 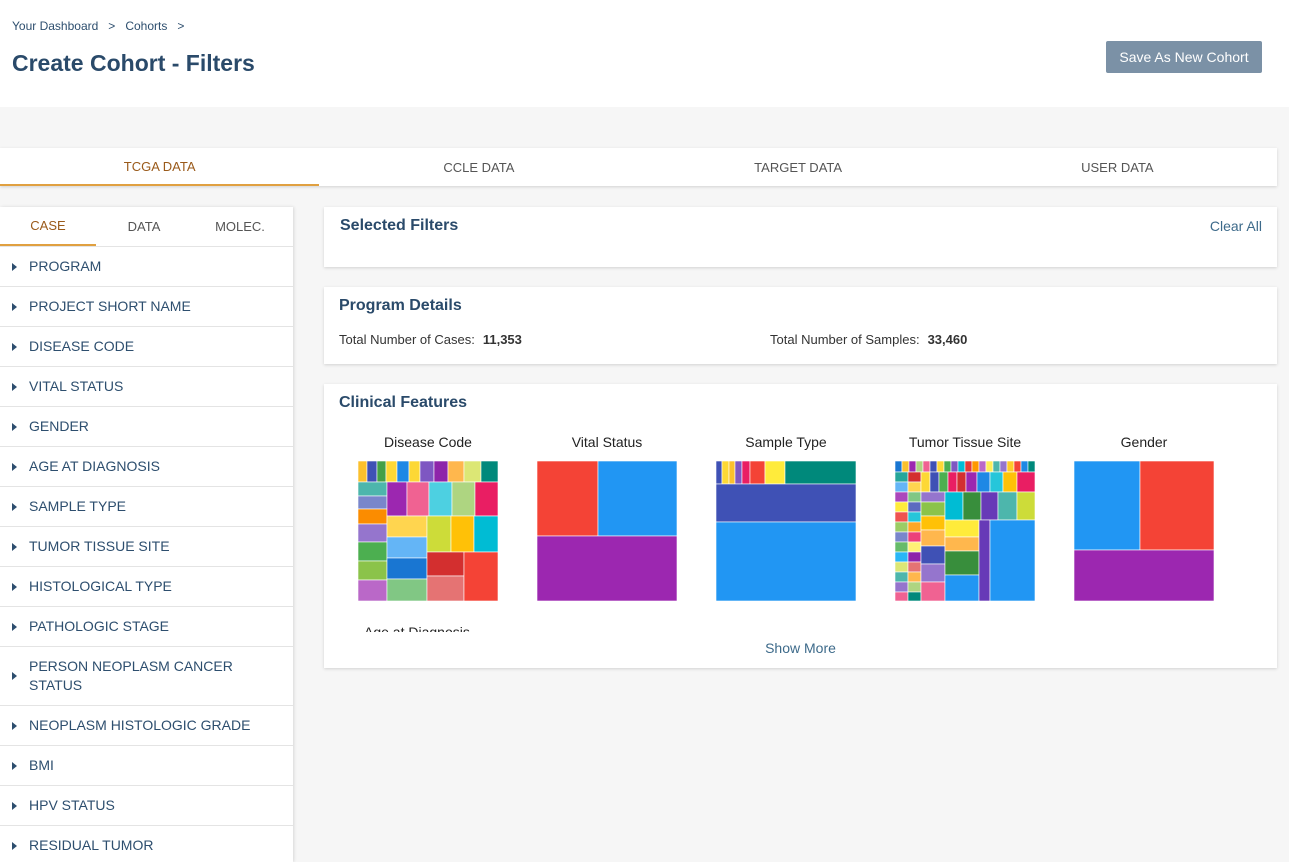 What do you see at coordinates (428, 442) in the screenshot?
I see `chart-title-disease-code: Disease Code` at bounding box center [428, 442].